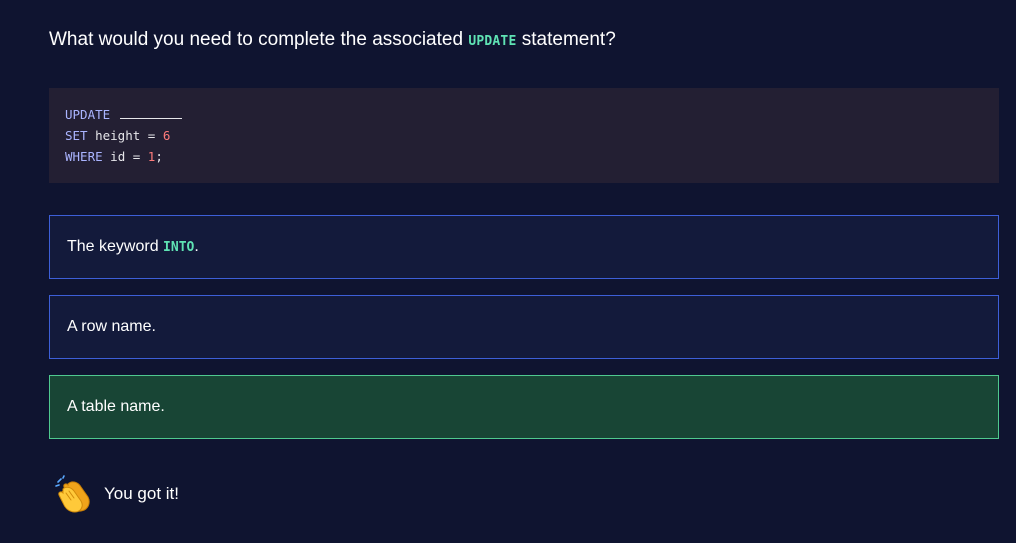 This screenshot has width=1016, height=543. What do you see at coordinates (524, 407) in the screenshot?
I see `answer-option-table-name: A table name.` at bounding box center [524, 407].